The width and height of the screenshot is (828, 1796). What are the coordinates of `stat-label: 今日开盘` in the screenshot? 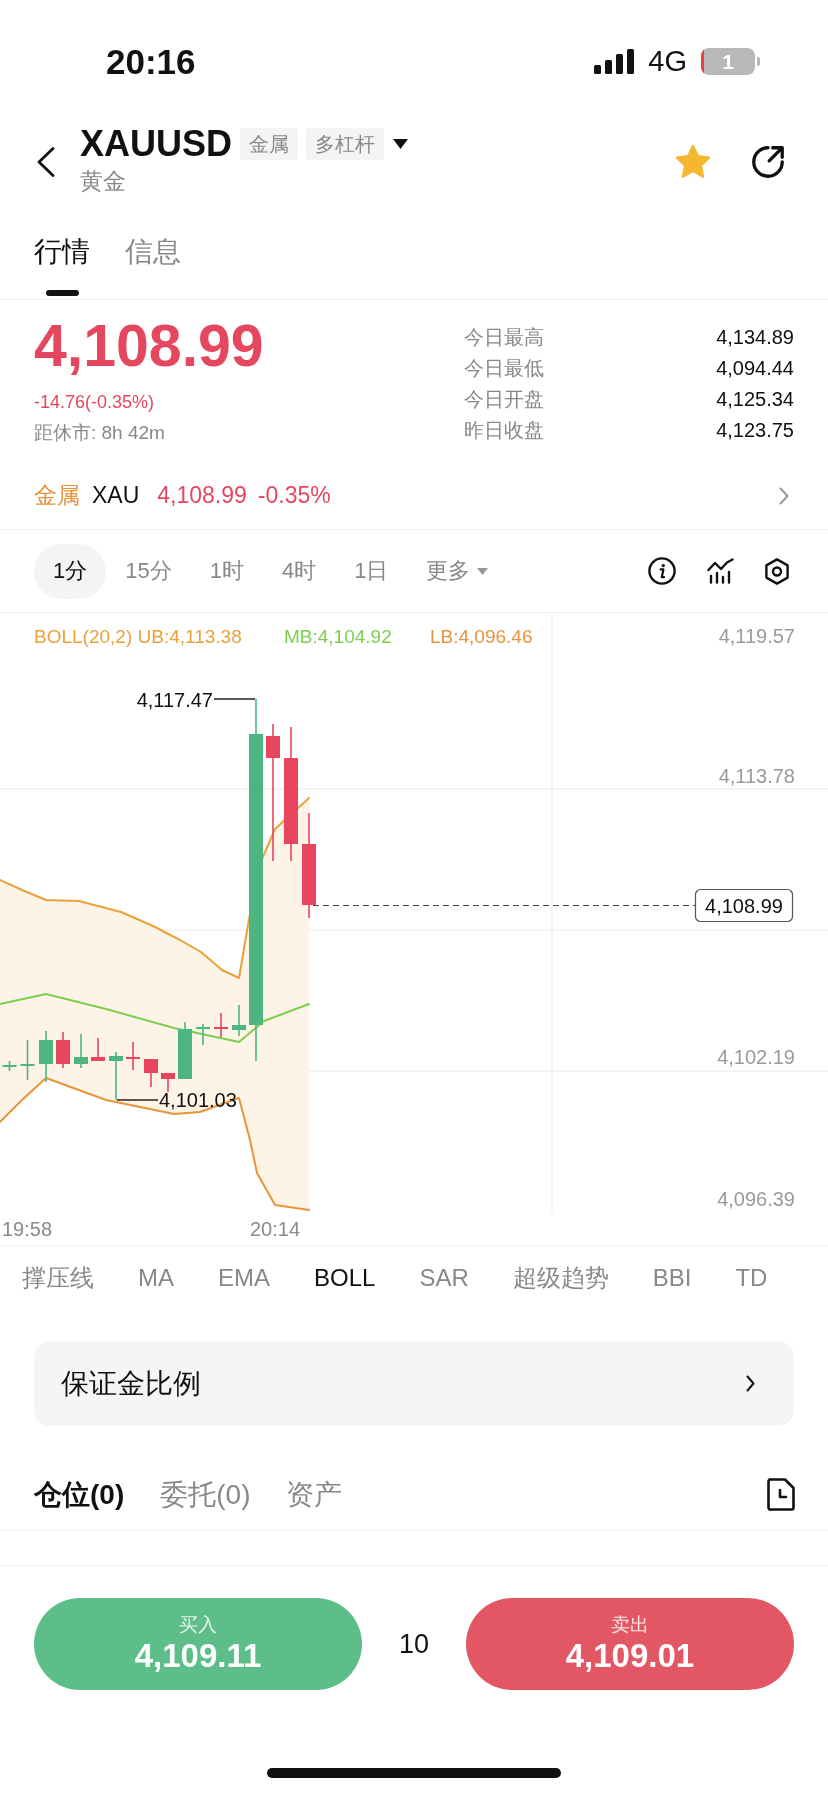 It's located at (504, 399).